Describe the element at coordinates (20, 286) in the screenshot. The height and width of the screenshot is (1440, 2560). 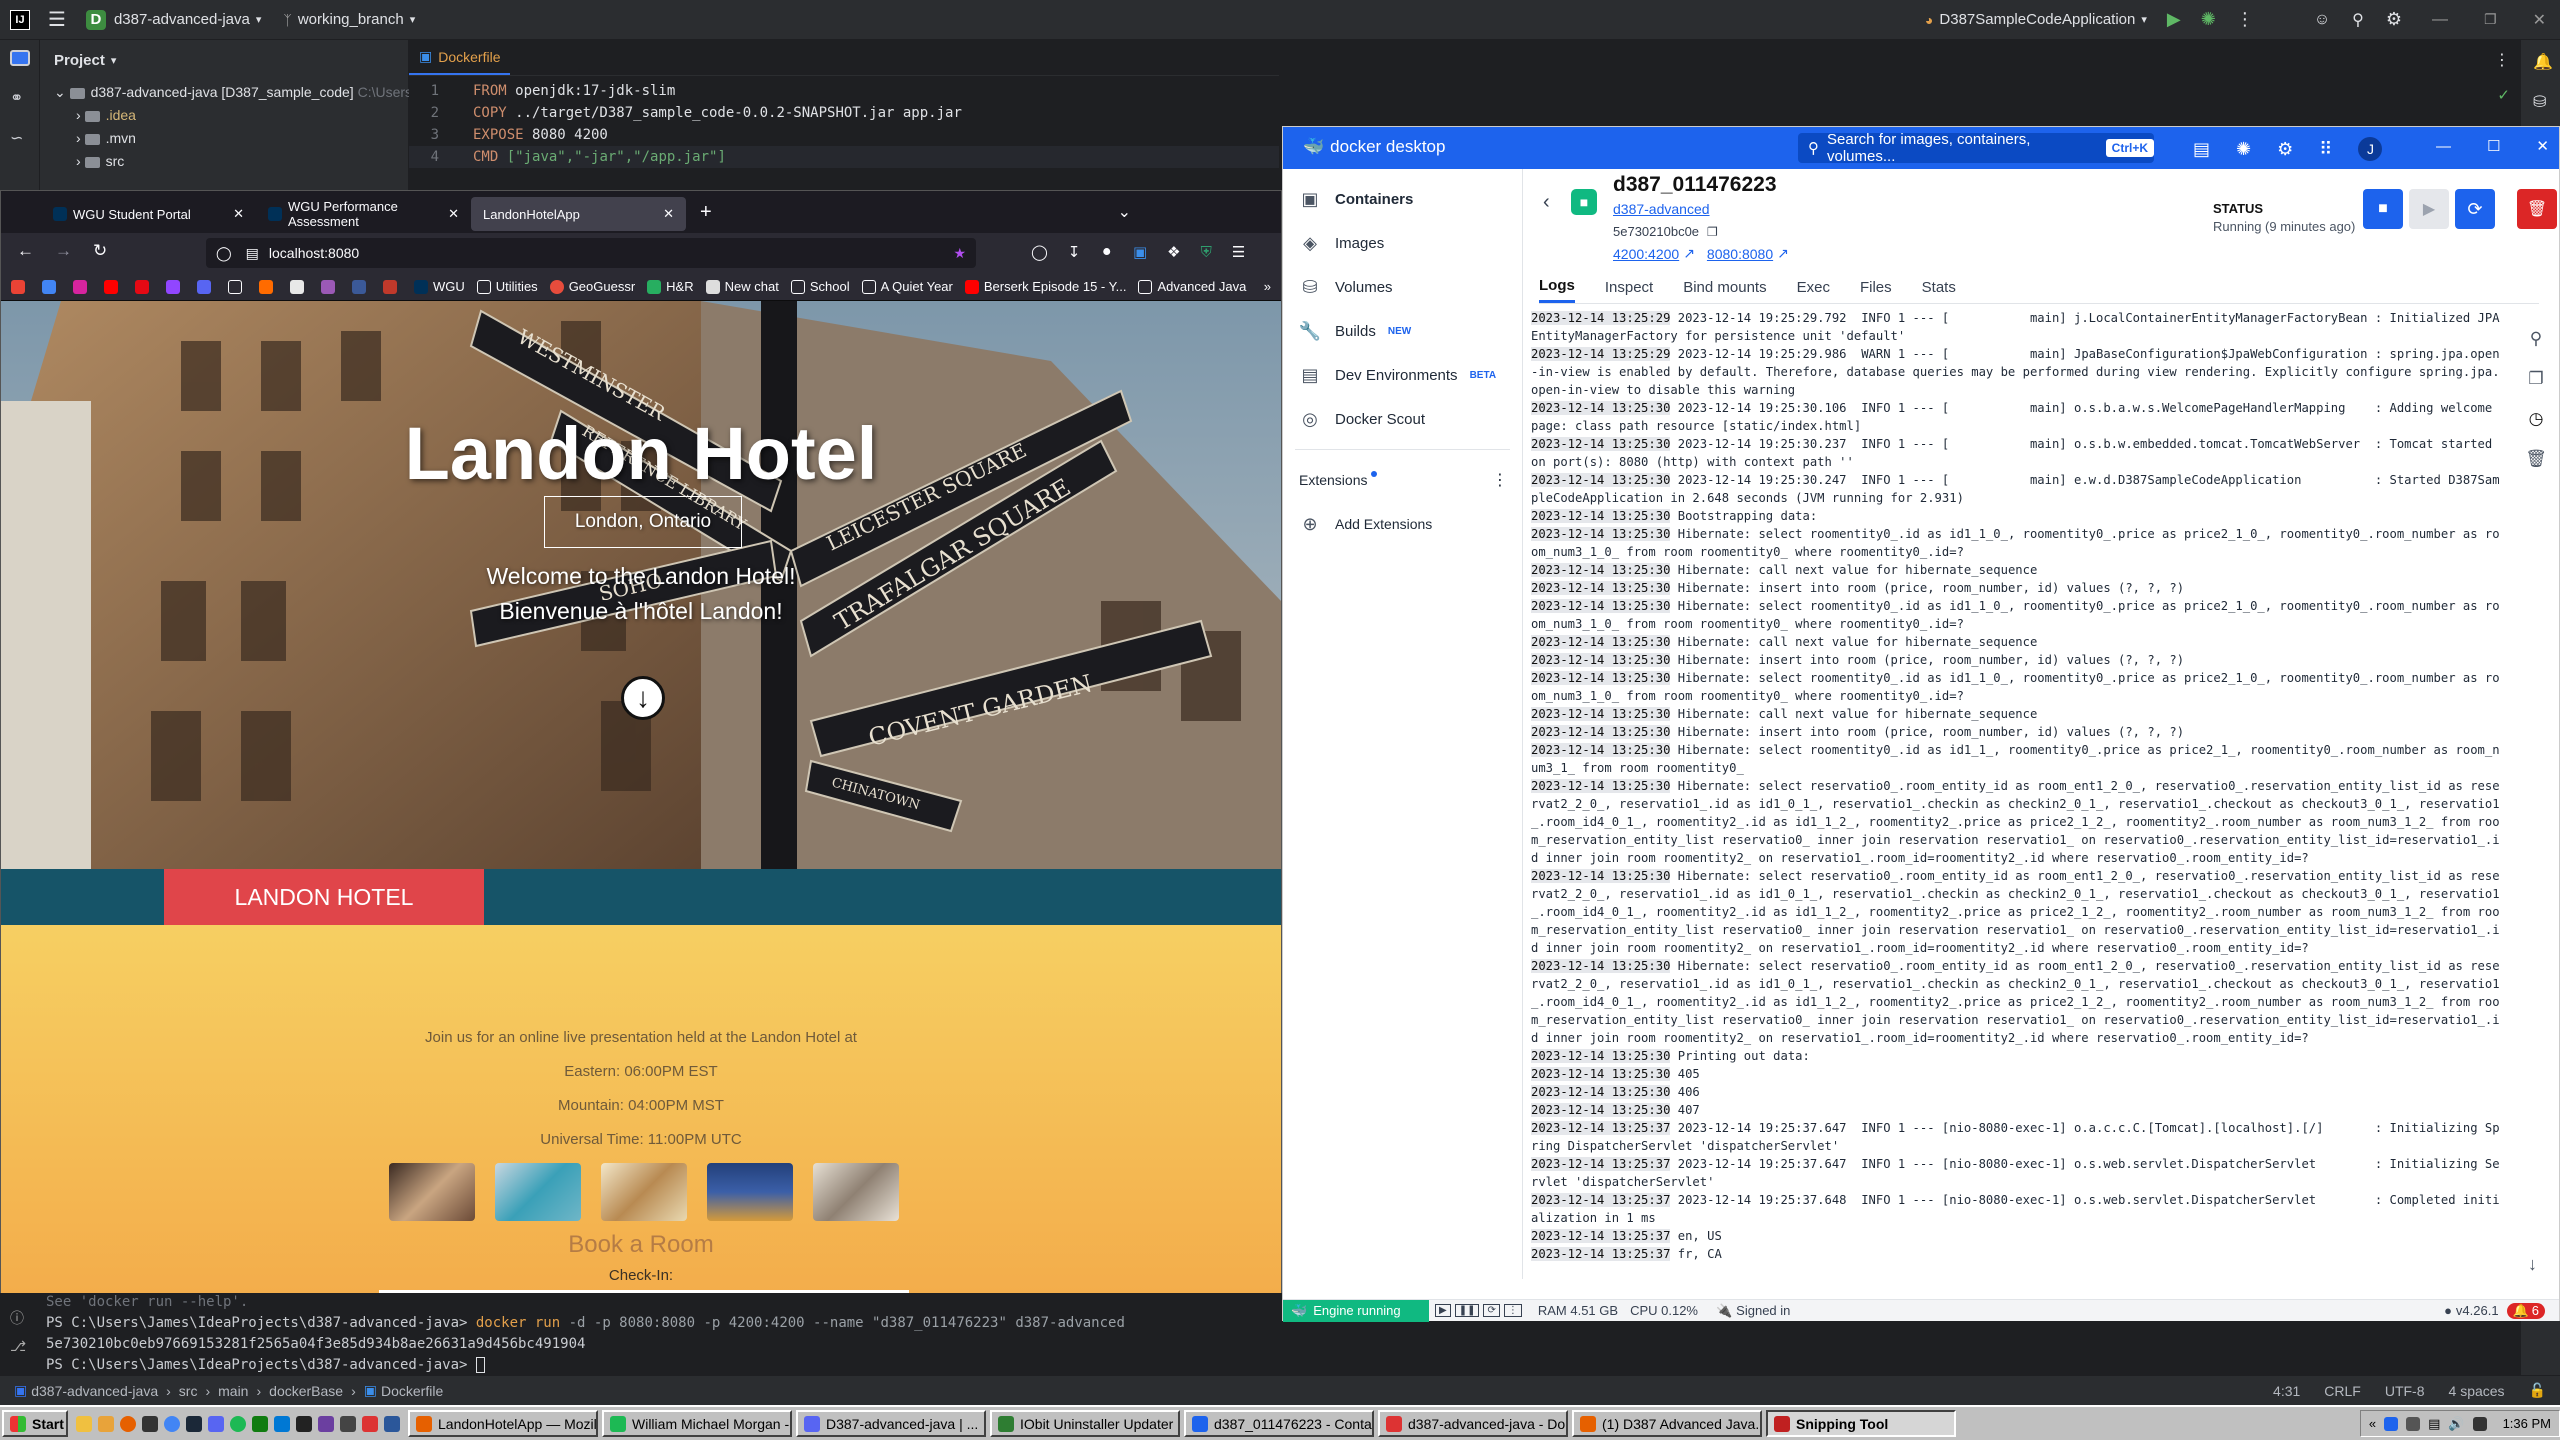
I see `gmail-bookmark-icon` at that location.